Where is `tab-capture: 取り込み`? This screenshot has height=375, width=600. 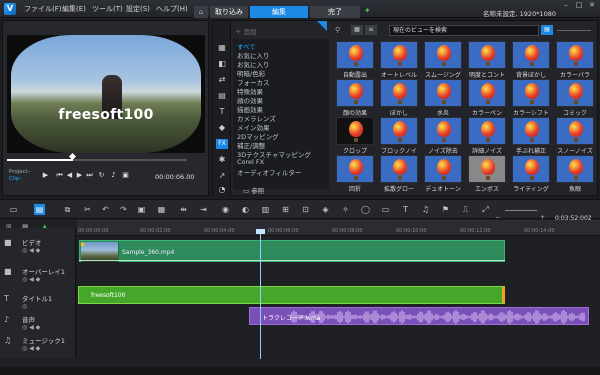 tab-capture: 取り込み is located at coordinates (229, 12).